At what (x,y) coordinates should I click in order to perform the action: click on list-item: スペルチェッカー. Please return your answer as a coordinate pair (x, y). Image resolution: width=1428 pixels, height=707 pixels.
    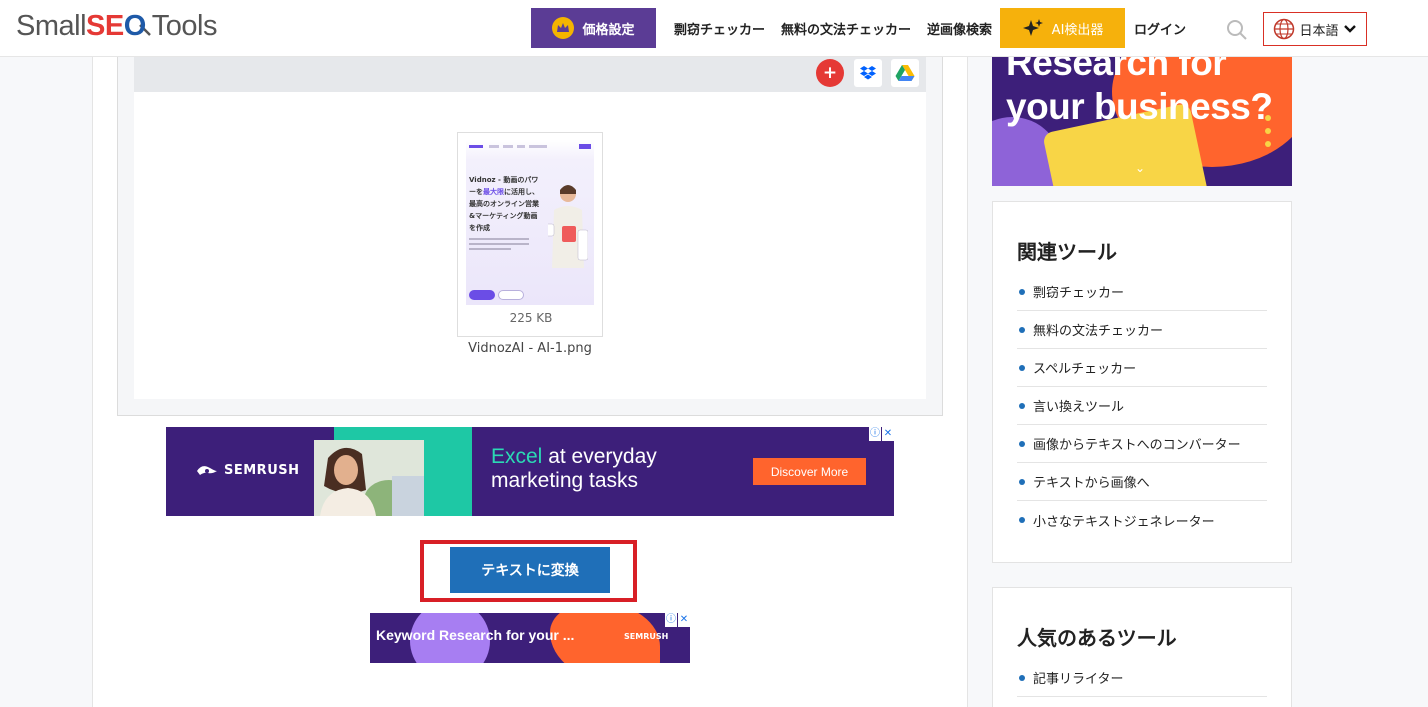
    Looking at the image, I should click on (1142, 368).